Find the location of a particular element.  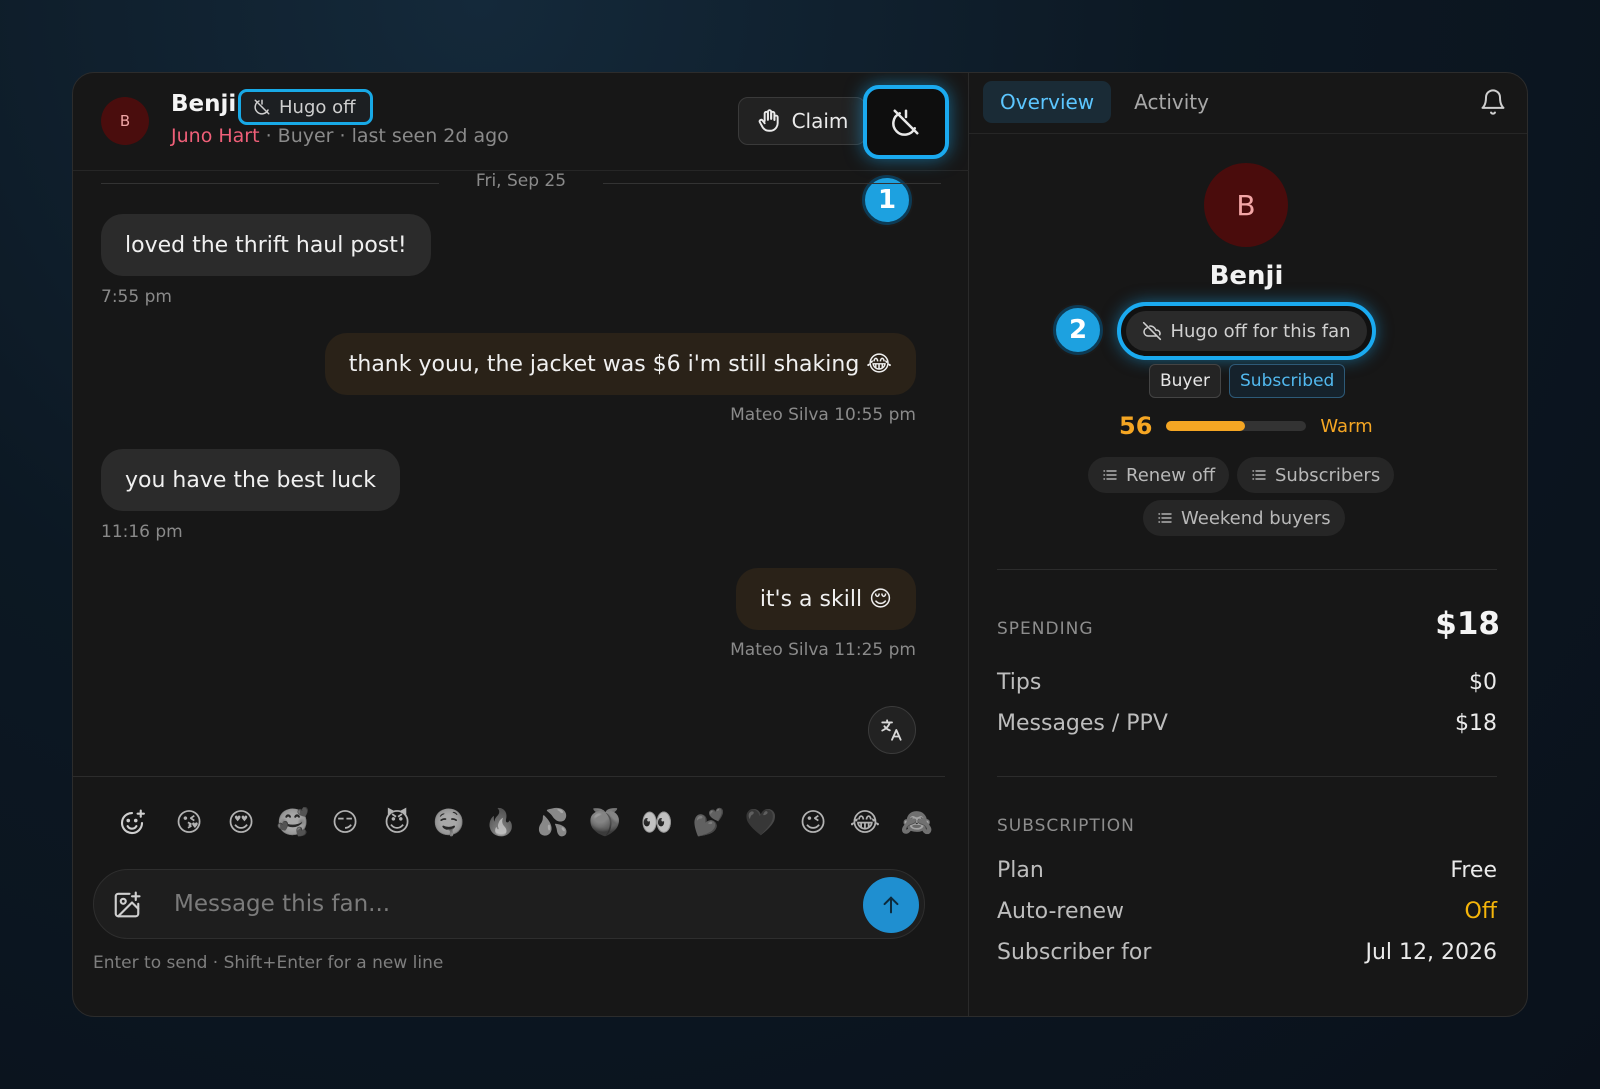

emoji-button: 🙈 is located at coordinates (917, 823).